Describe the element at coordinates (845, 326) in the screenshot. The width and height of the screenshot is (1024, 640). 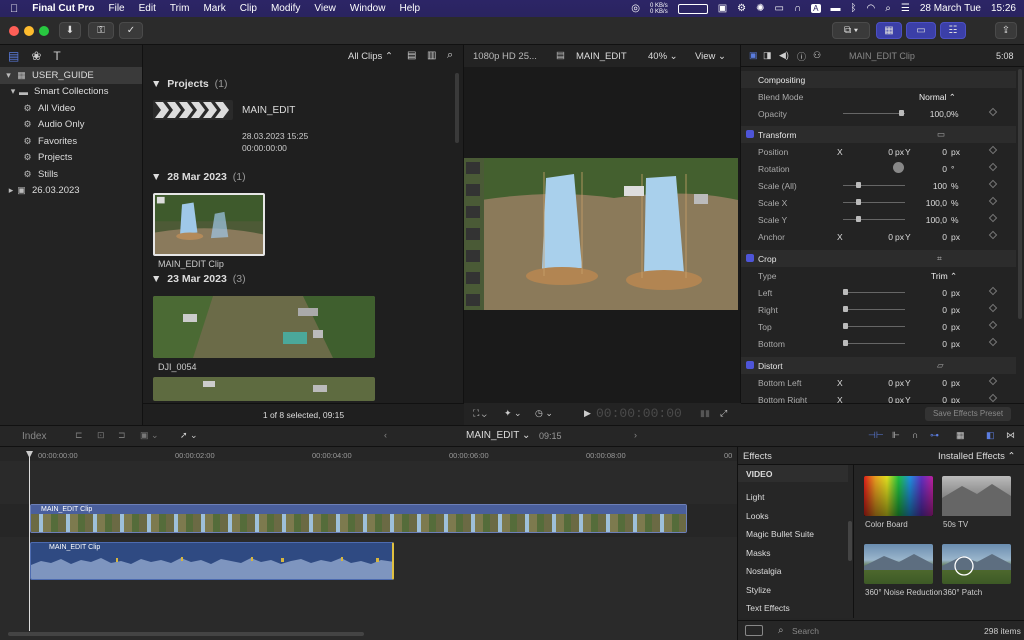
I see `crop-top-knob` at that location.